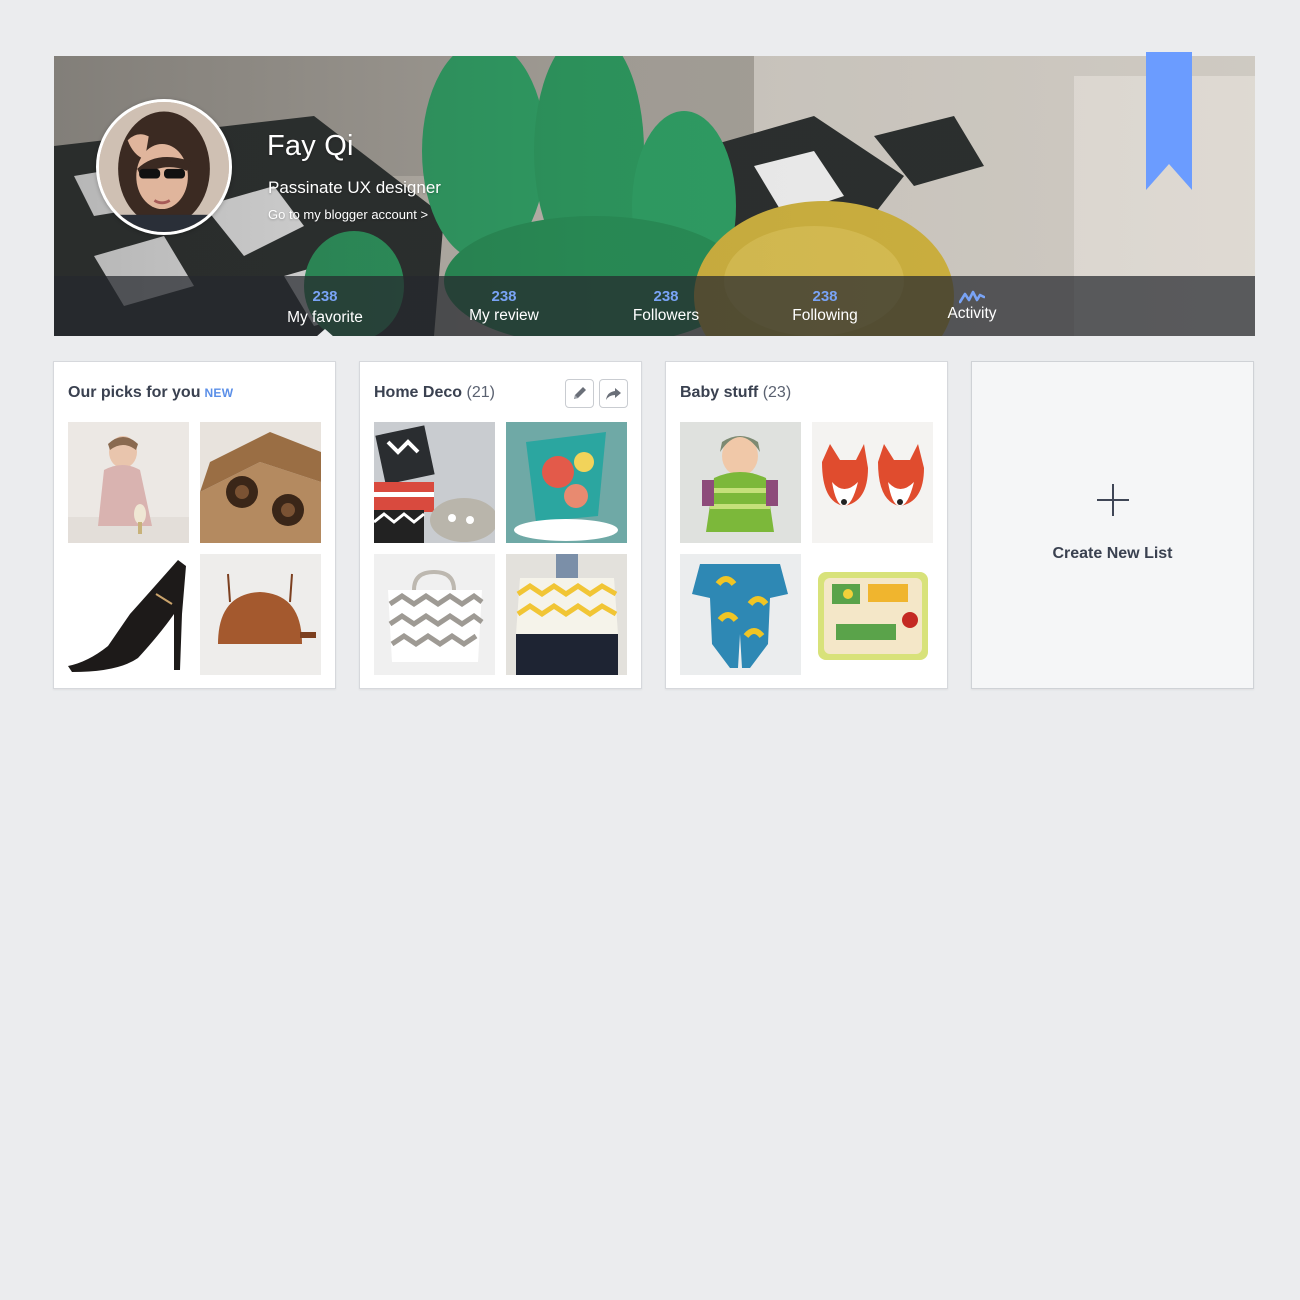 The height and width of the screenshot is (1300, 1300). Describe the element at coordinates (128, 482) in the screenshot. I see `thumbnail-girl-in-pink-dress` at that location.